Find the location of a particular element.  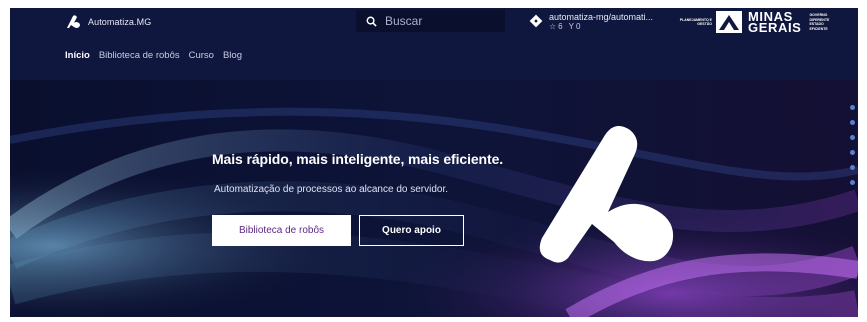

repo-forks: Y 0 is located at coordinates (575, 27).